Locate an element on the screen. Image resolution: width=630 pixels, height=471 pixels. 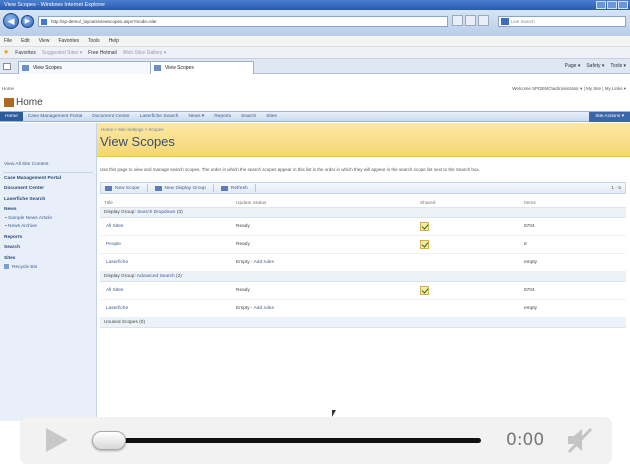
forward-button: ▶ is located at coordinates (27, 21).